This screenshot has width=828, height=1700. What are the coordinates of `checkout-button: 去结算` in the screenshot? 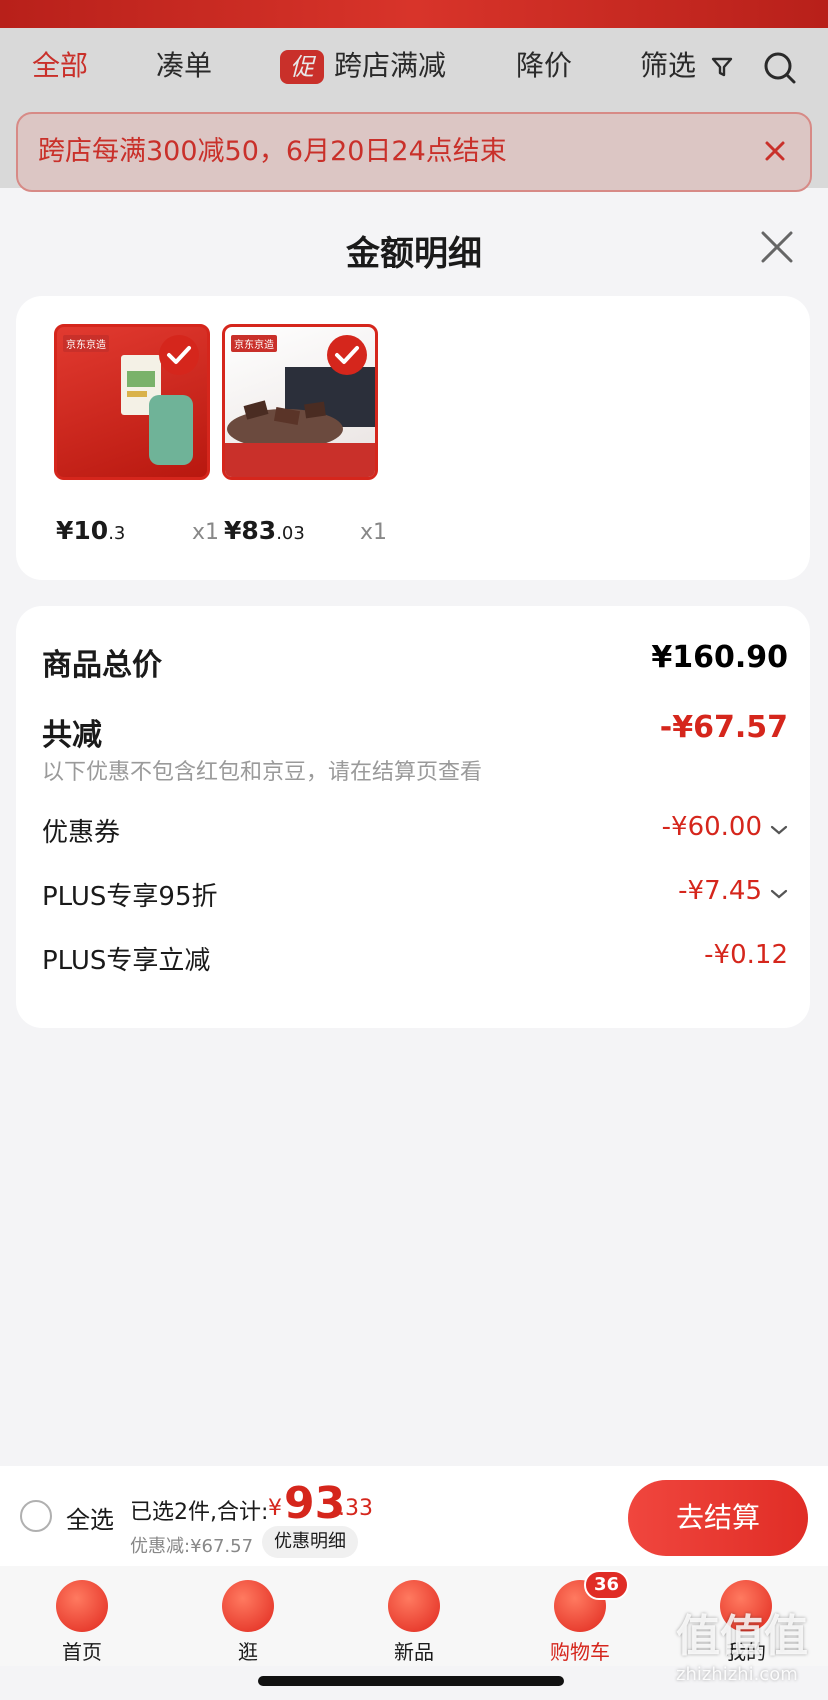 It's located at (718, 1518).